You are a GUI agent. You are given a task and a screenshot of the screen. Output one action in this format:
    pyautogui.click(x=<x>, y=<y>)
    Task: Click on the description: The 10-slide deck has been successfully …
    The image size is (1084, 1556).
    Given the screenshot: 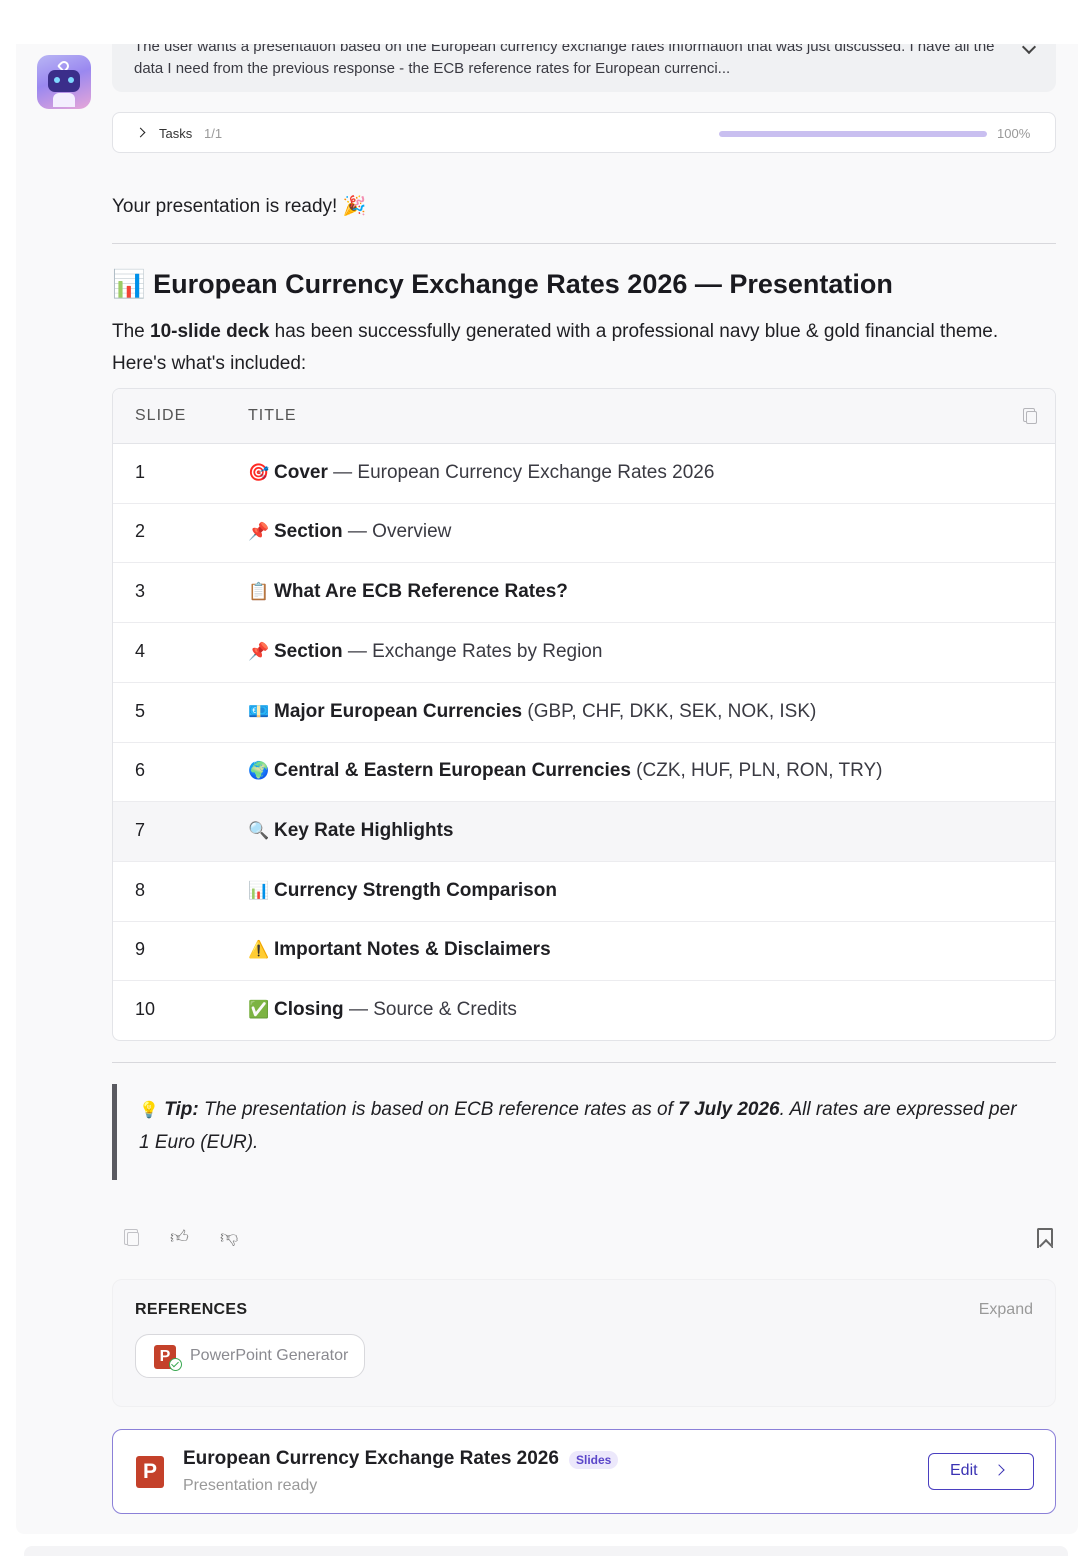 What is the action you would take?
    pyautogui.click(x=584, y=348)
    